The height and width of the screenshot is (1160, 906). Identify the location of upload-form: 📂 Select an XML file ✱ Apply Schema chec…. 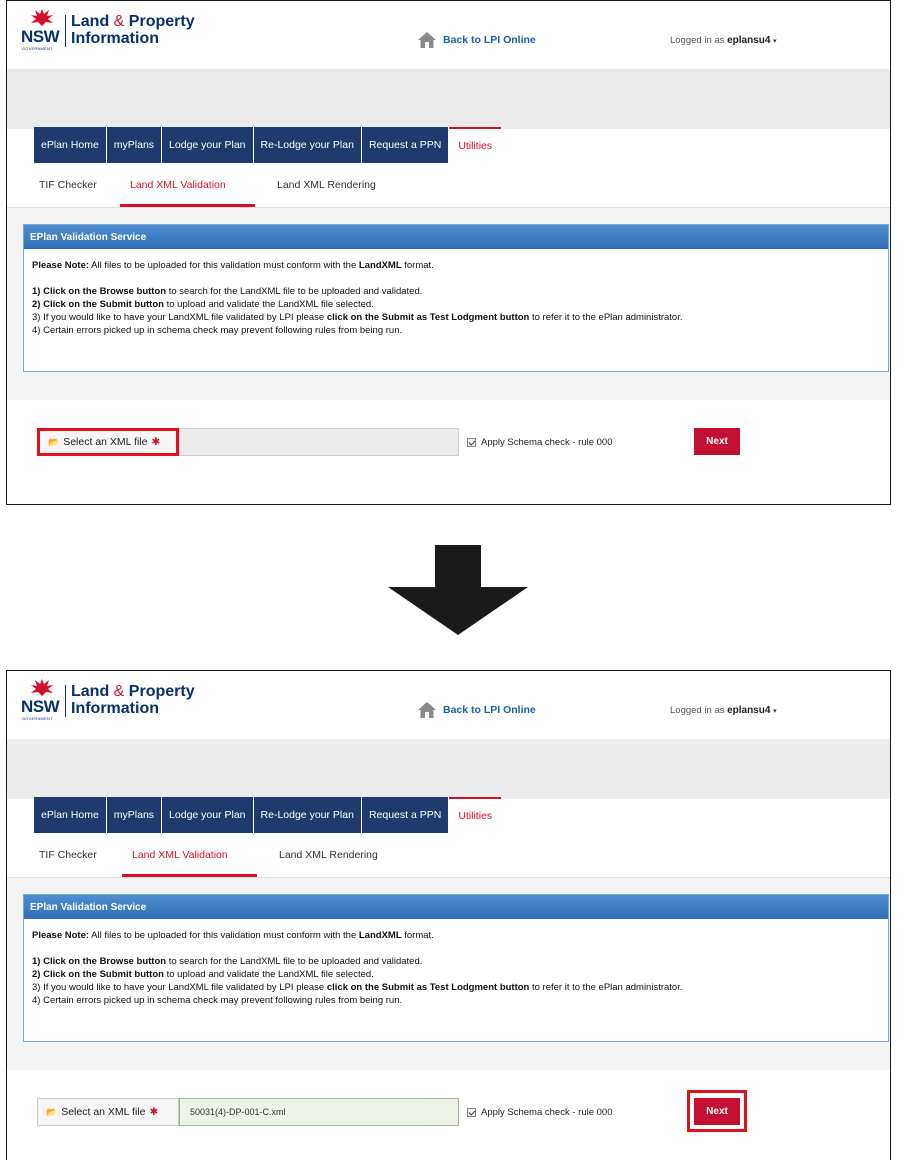
(448, 452).